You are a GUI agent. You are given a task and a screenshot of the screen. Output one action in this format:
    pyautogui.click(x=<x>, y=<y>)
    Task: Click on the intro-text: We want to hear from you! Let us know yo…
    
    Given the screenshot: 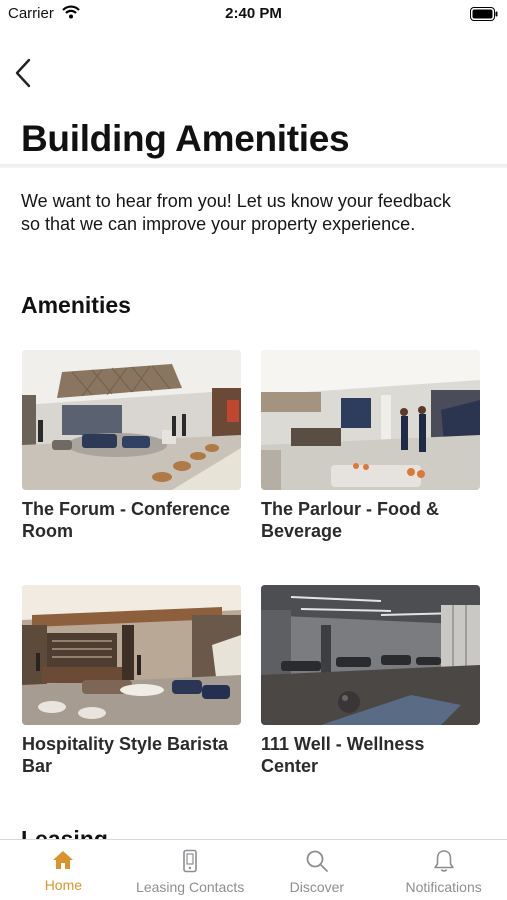 What is the action you would take?
    pyautogui.click(x=236, y=212)
    